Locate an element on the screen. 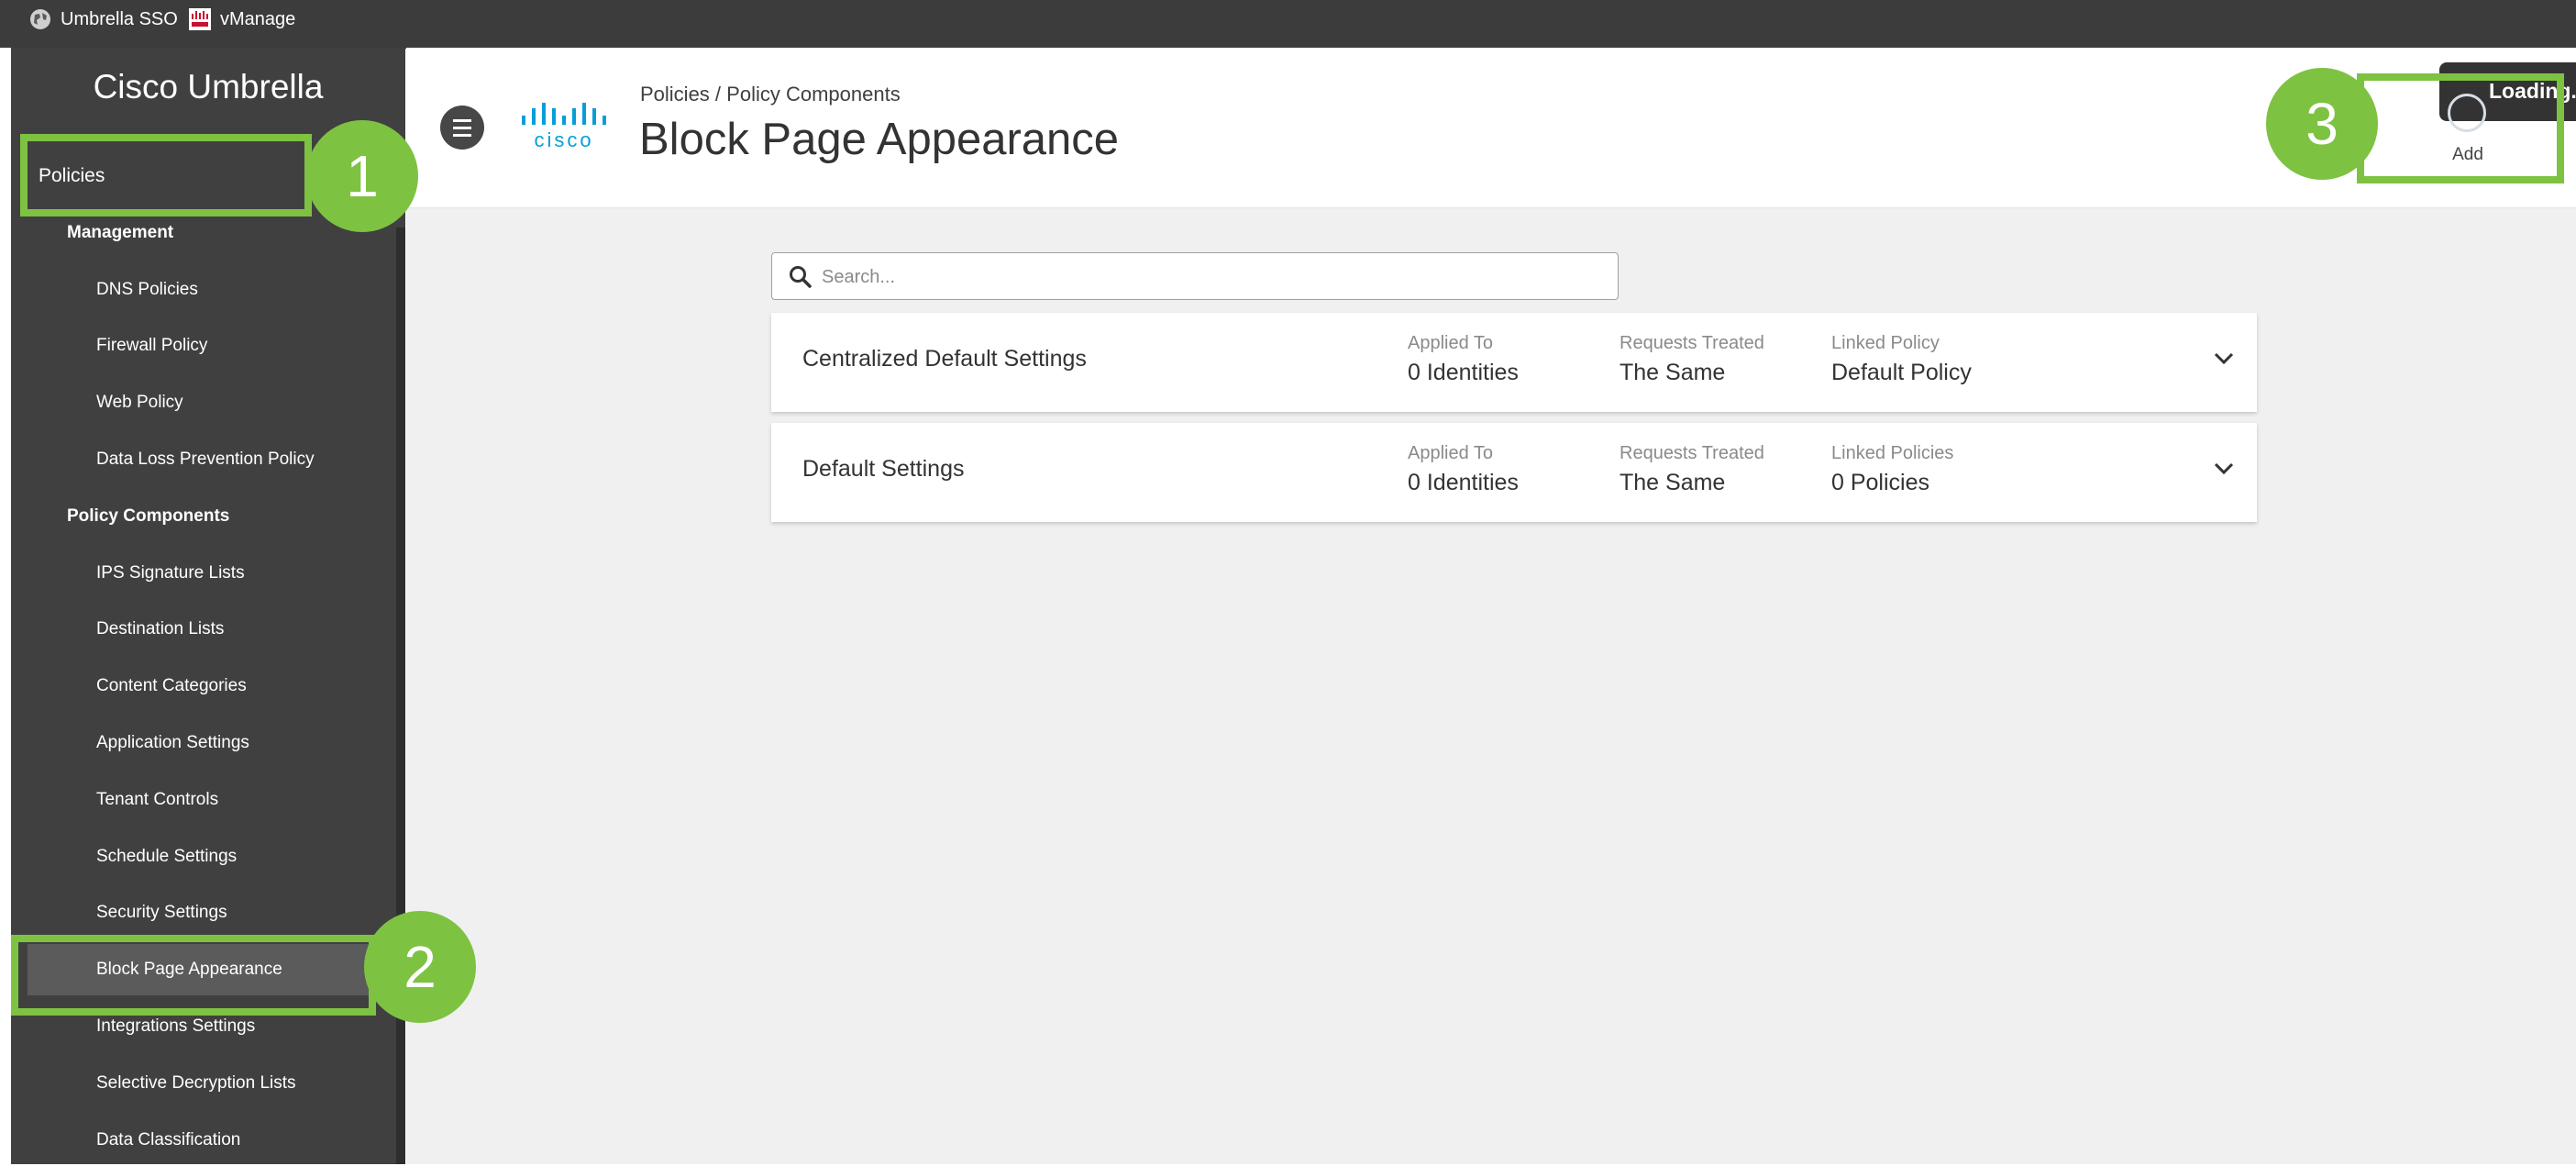 The height and width of the screenshot is (1166, 2576). annotation-highlight-policies is located at coordinates (166, 175).